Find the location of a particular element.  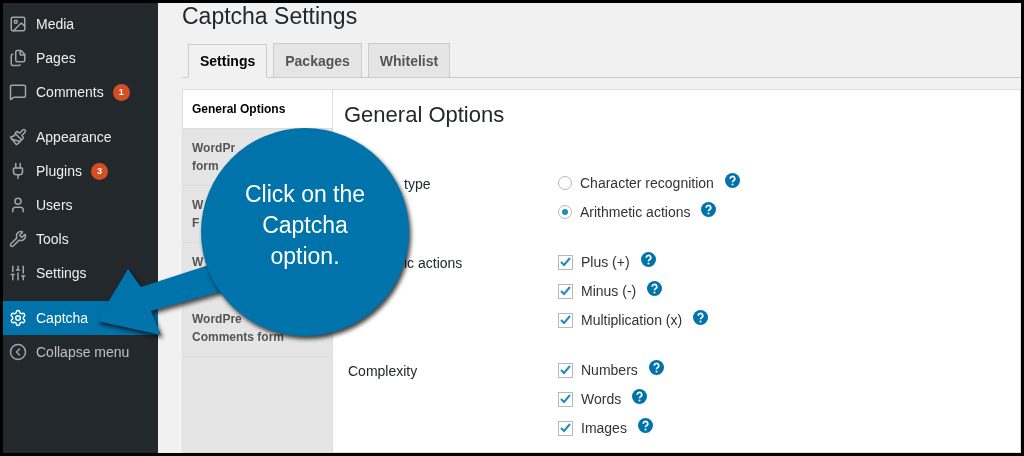

option-label: Images is located at coordinates (604, 428).